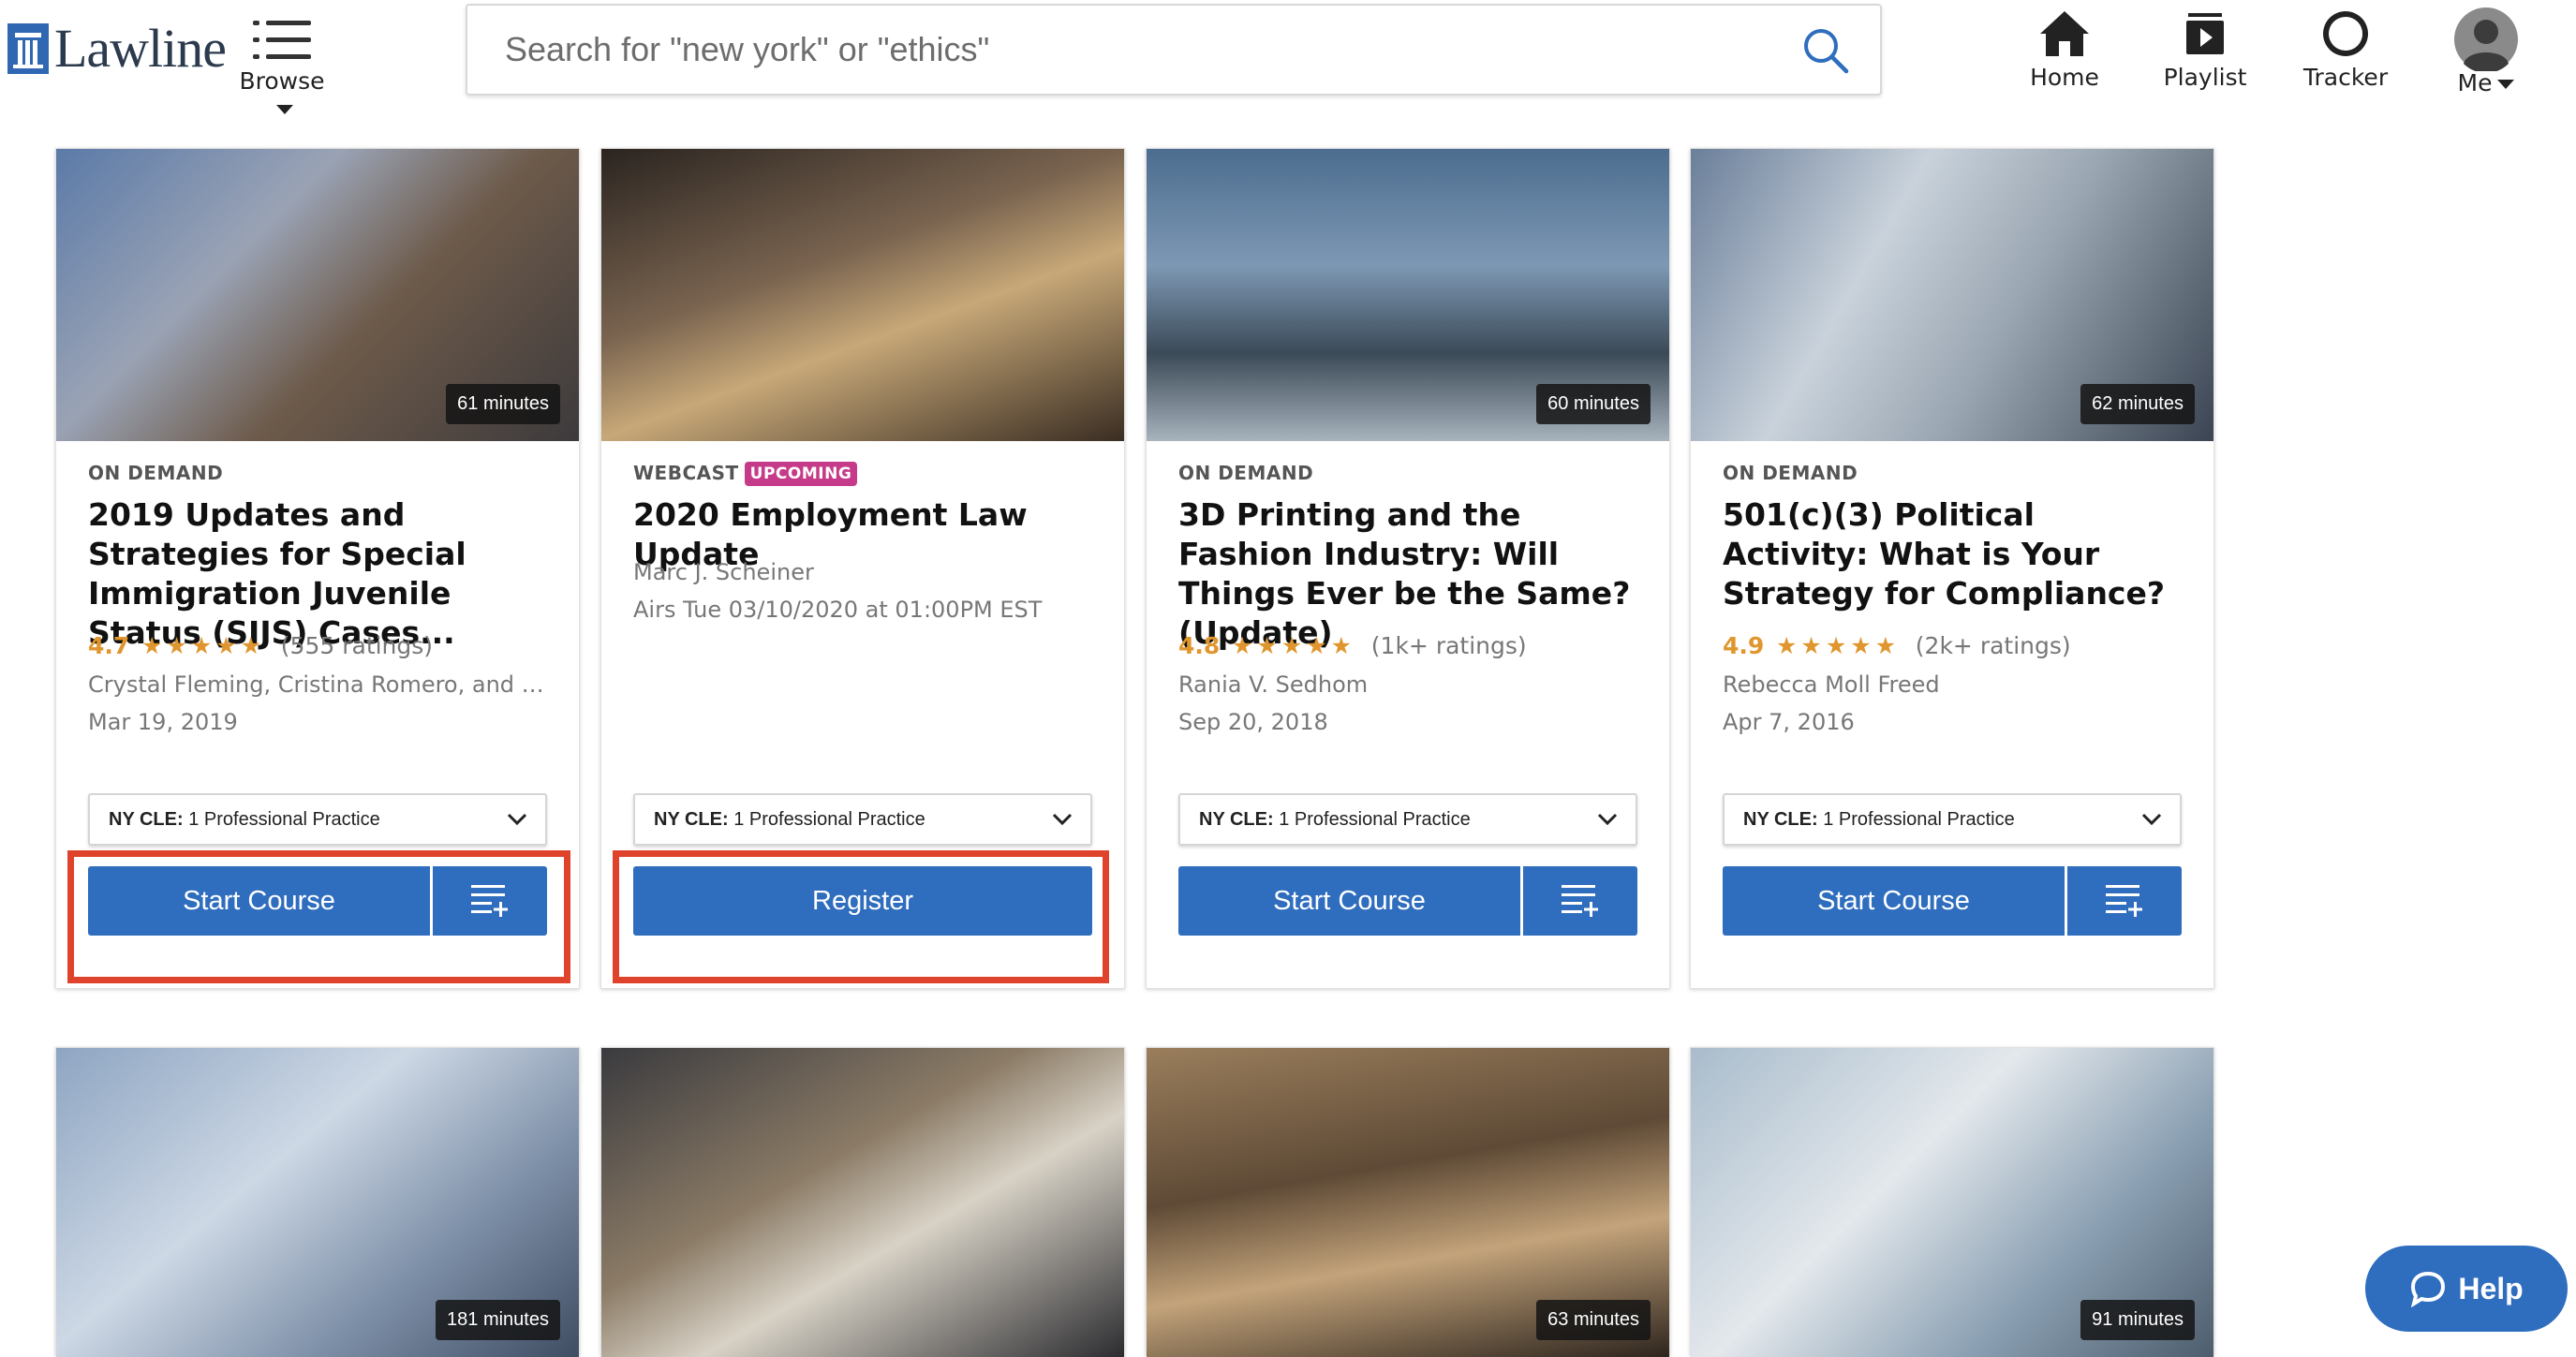 The width and height of the screenshot is (2576, 1357). What do you see at coordinates (2138, 404) in the screenshot?
I see `duration-badge: 62 minutes` at bounding box center [2138, 404].